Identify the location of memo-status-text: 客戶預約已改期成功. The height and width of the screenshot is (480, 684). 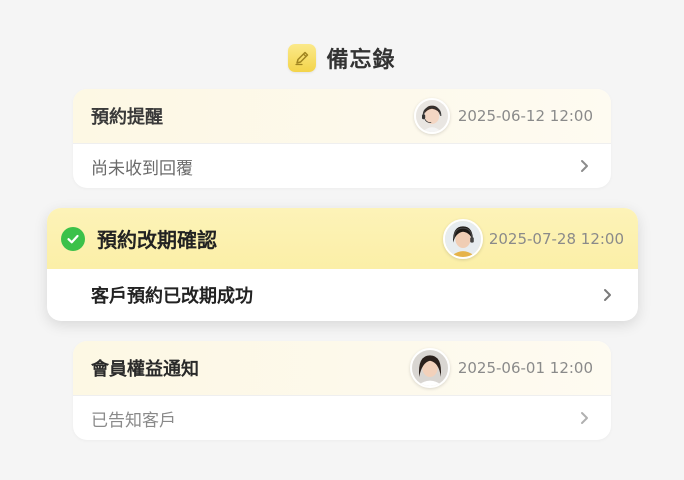
(172, 296).